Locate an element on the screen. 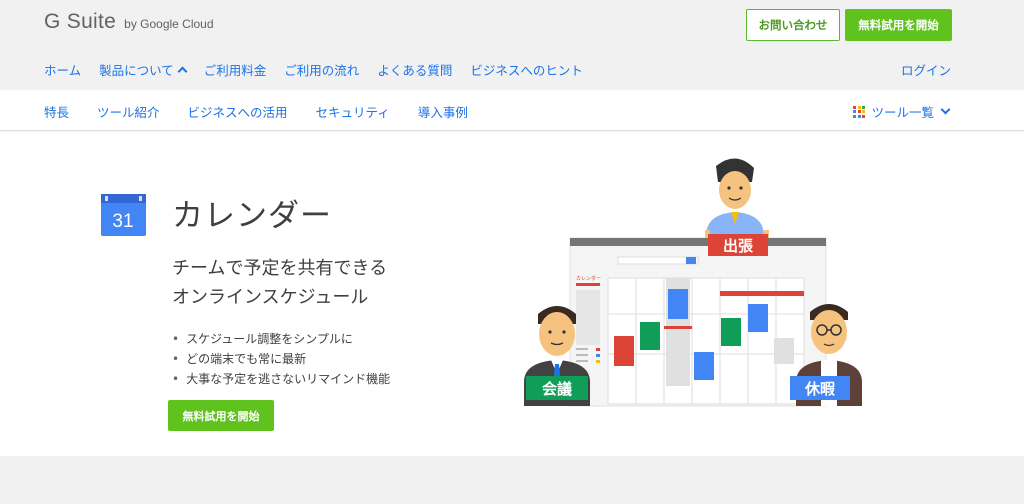  subnav-business-use: ビジネスへの活用 is located at coordinates (238, 111).